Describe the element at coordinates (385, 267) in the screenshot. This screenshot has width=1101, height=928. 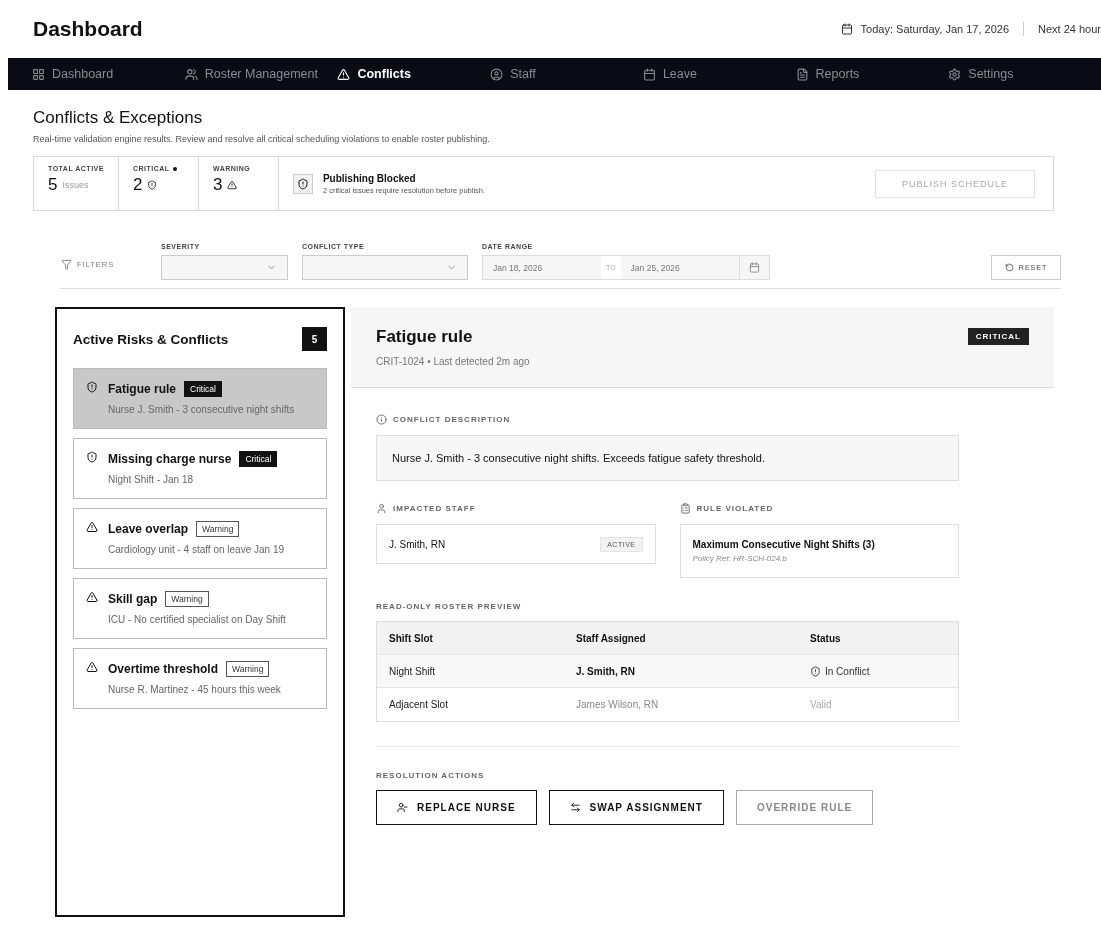
I see `conflict-type-select` at that location.